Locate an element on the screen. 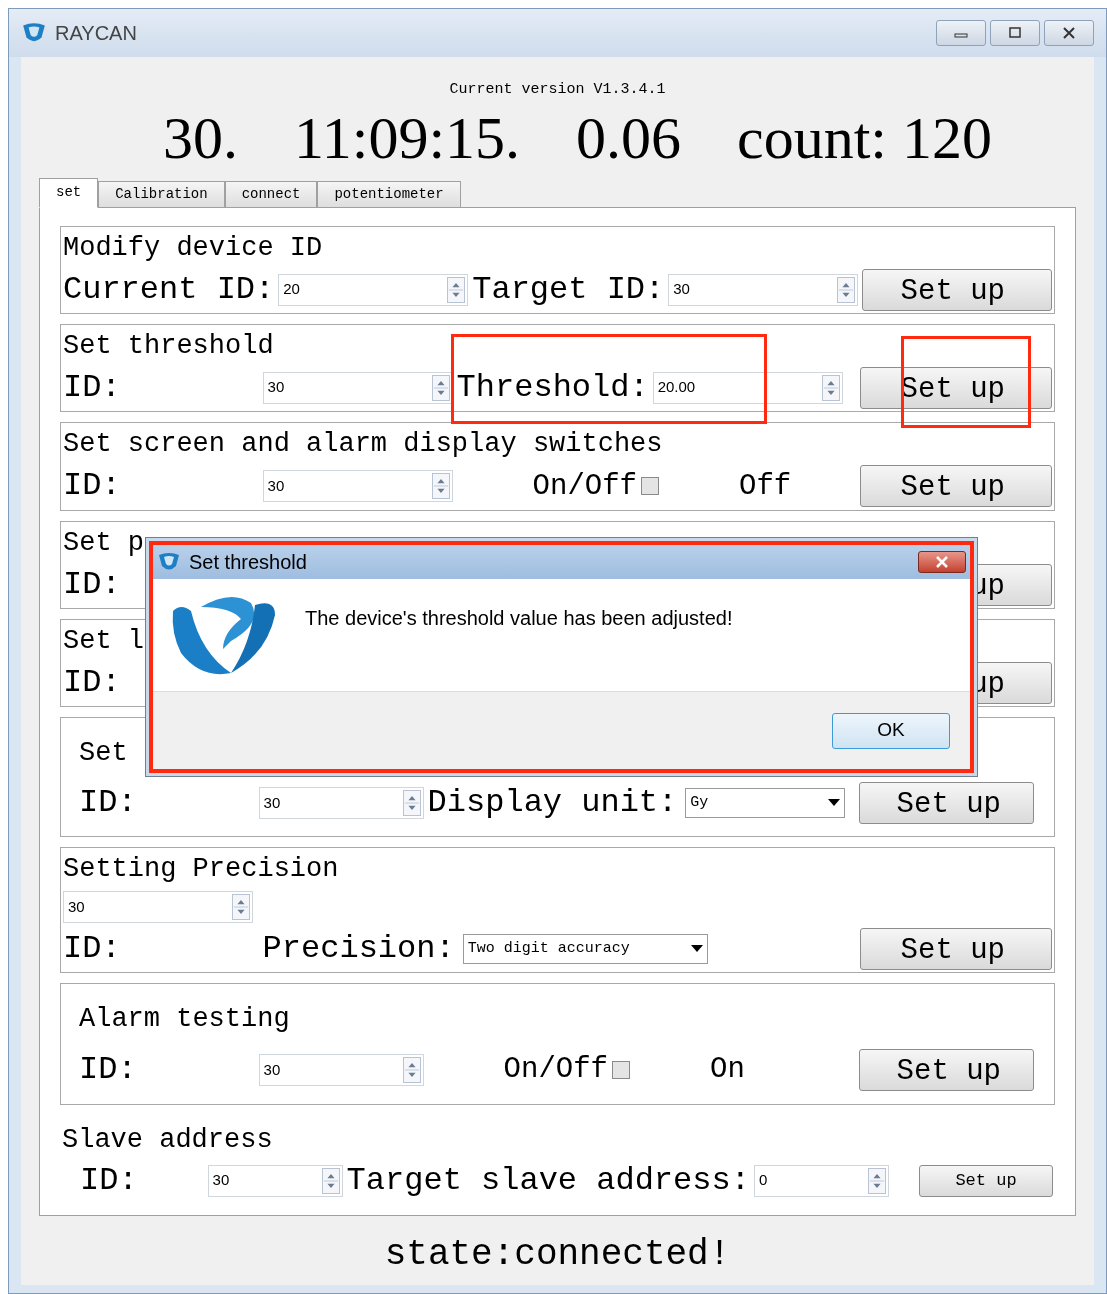 The width and height of the screenshot is (1107, 1294). section-title: Set threshold is located at coordinates (168, 346).